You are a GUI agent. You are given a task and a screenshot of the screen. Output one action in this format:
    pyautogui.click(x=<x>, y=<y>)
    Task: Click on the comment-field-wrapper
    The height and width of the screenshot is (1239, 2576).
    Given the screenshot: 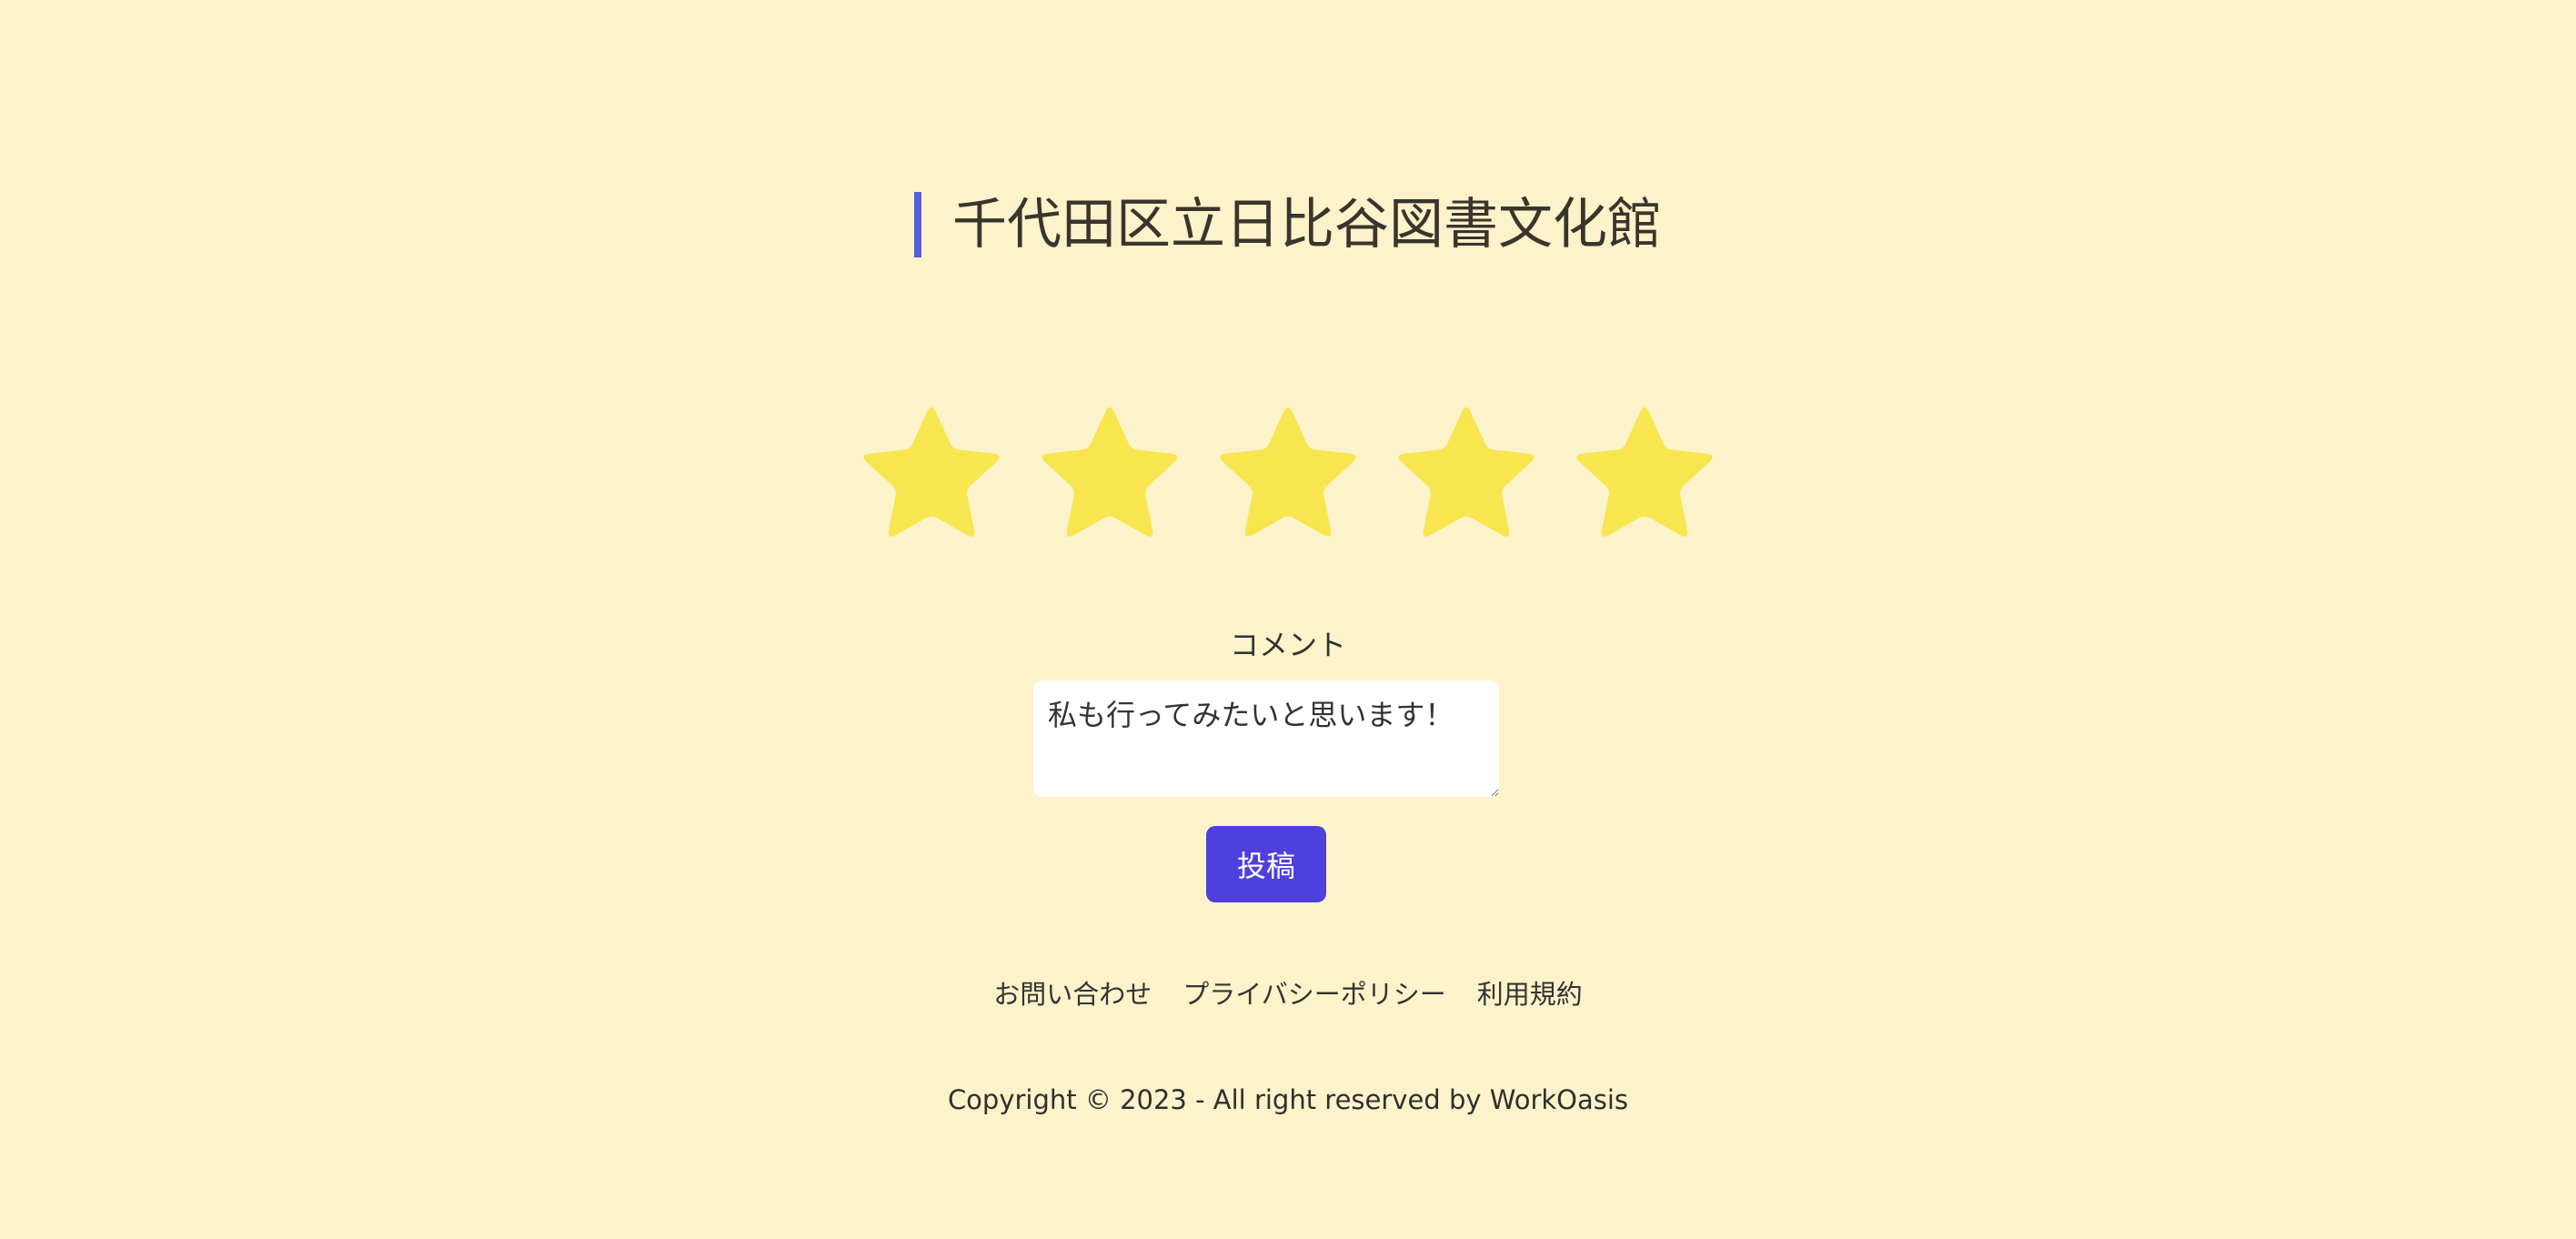 What is the action you would take?
    pyautogui.click(x=1266, y=738)
    